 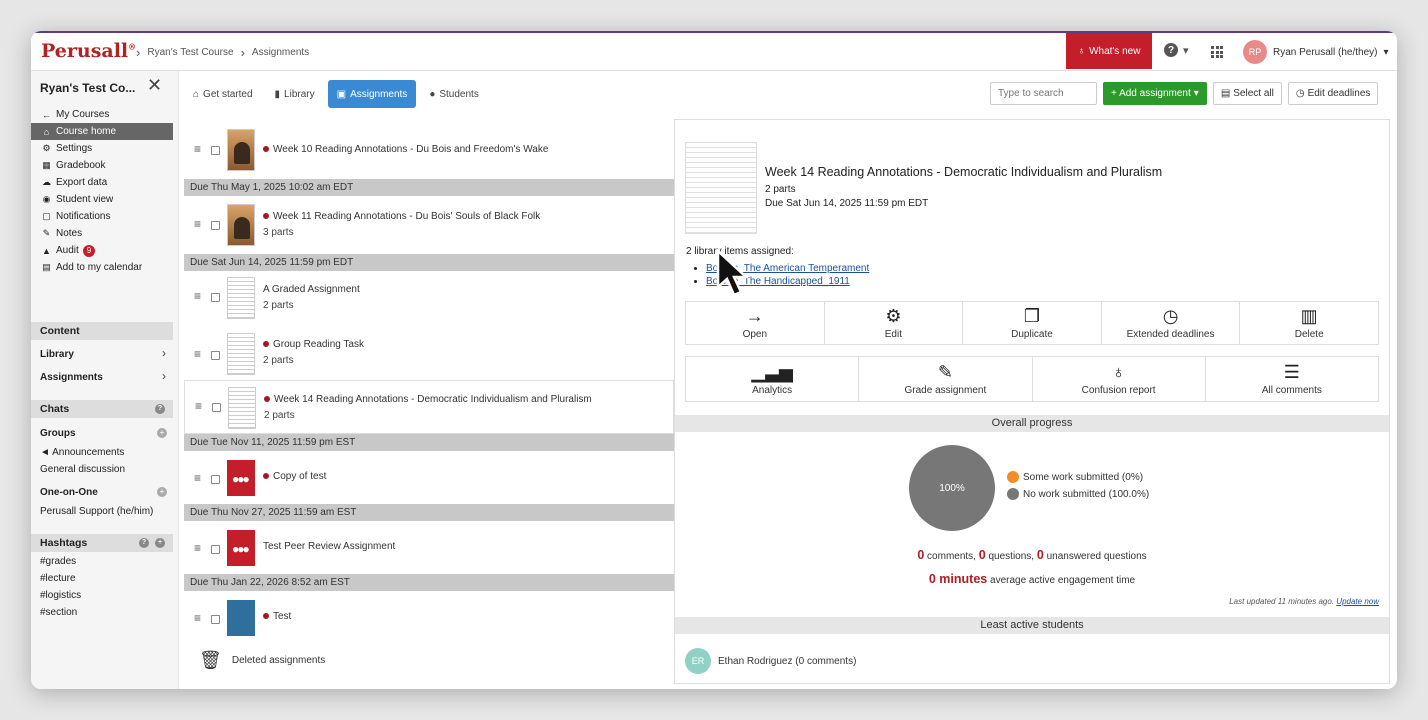 I want to click on assignment-title: Test Peer Review Assignment, so click(x=329, y=546).